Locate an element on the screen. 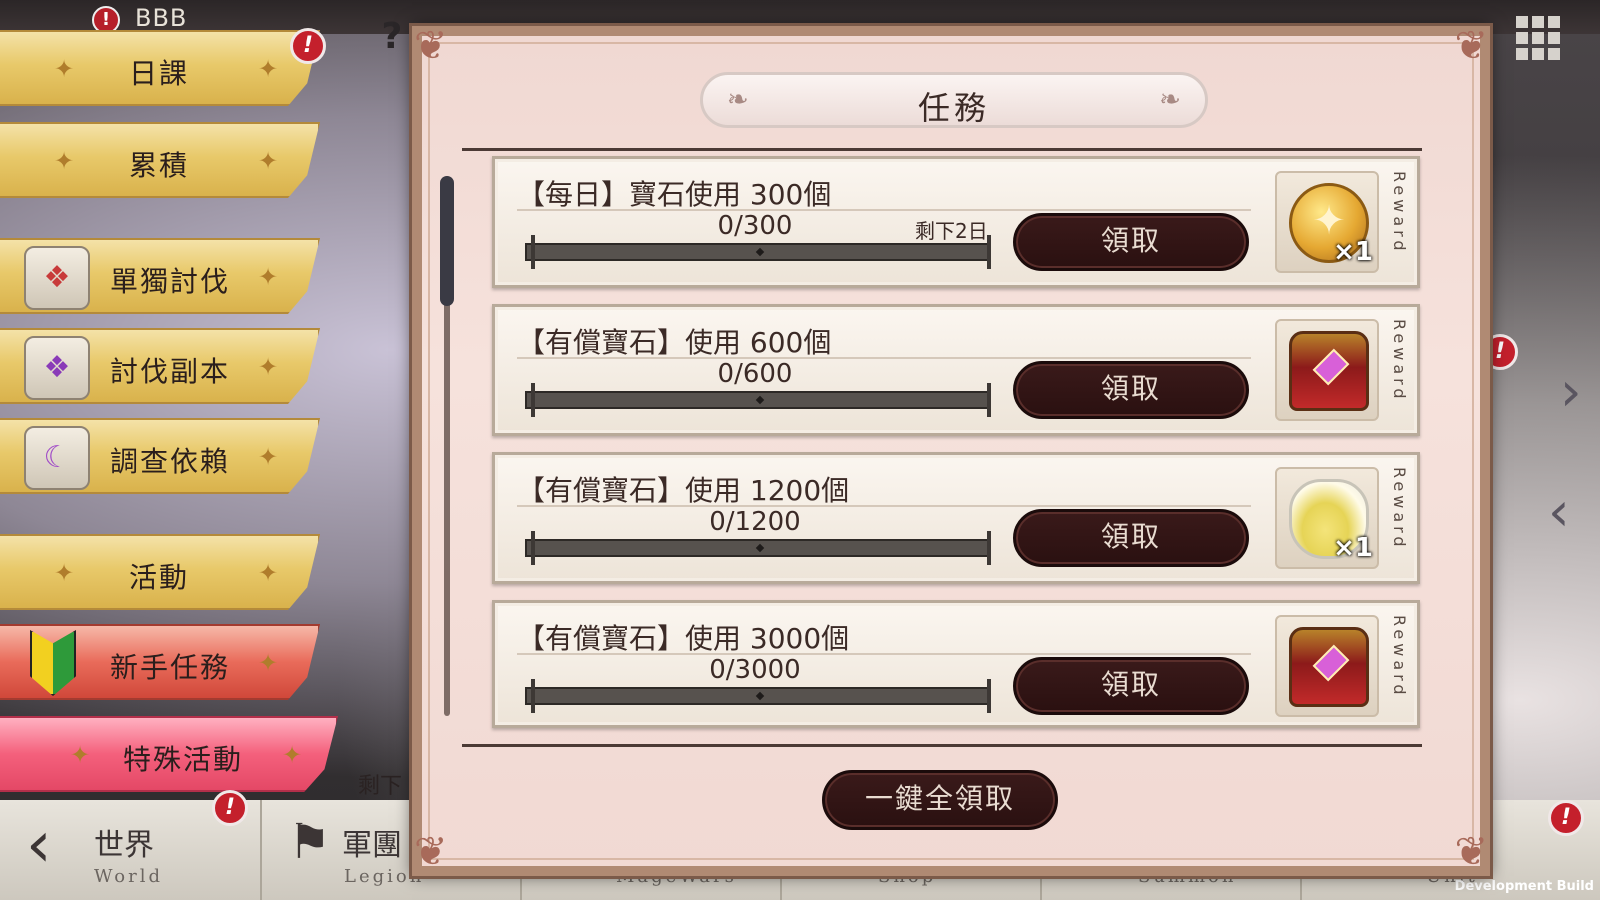  menu-item-daily: ✦ 日課 ✦ is located at coordinates (160, 68).